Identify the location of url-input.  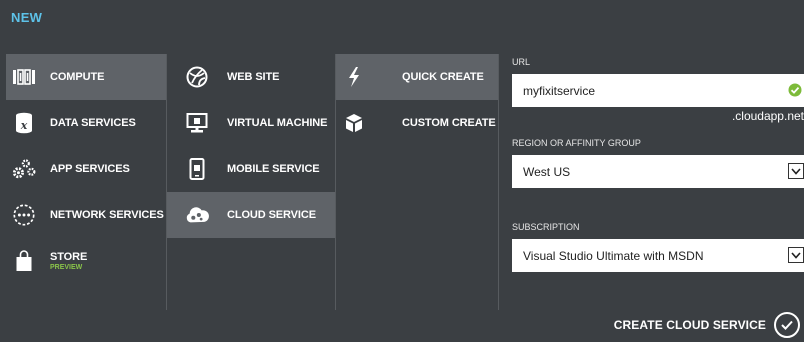
(643, 90).